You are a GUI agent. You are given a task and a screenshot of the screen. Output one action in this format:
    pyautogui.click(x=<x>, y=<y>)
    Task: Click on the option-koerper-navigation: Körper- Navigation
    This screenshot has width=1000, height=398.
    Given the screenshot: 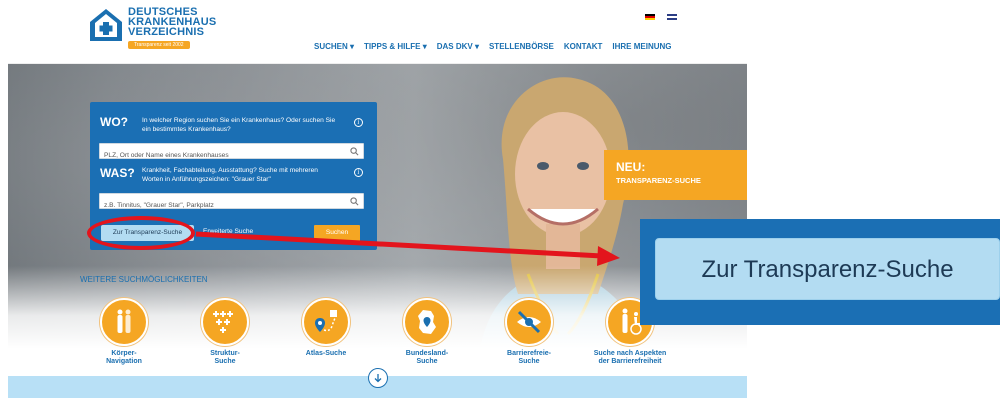 What is the action you would take?
    pyautogui.click(x=124, y=332)
    